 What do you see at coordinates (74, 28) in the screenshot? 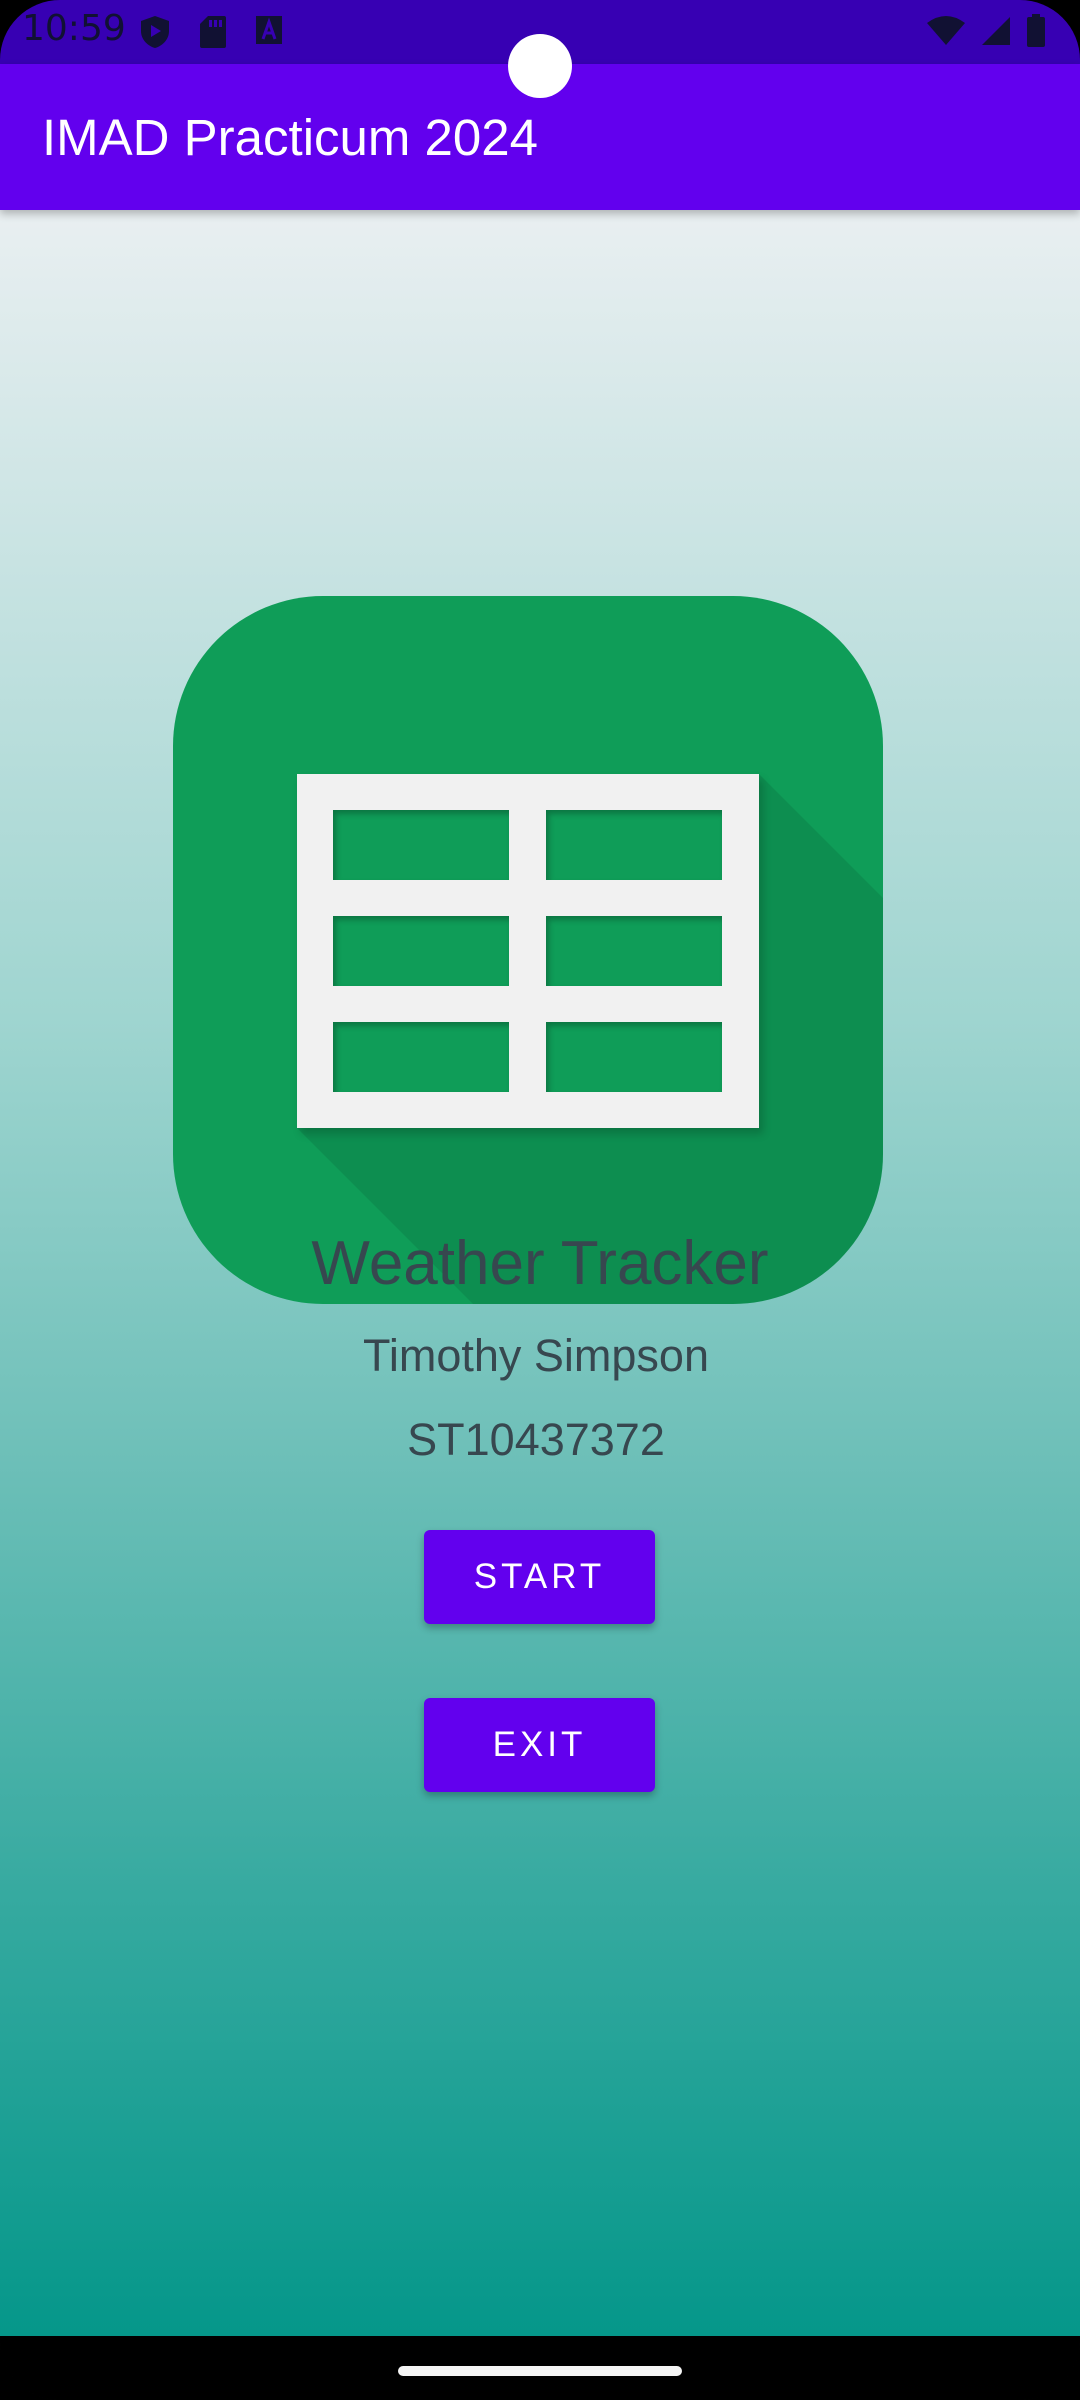
I see `status-time: 10:59` at bounding box center [74, 28].